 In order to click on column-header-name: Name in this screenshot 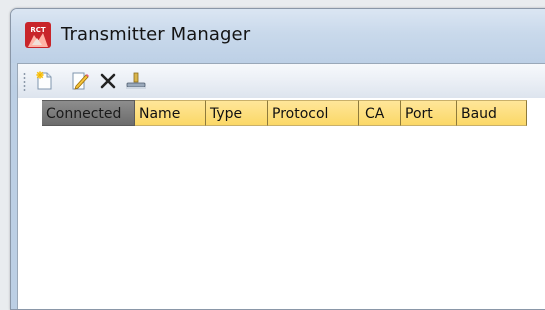, I will do `click(170, 113)`.